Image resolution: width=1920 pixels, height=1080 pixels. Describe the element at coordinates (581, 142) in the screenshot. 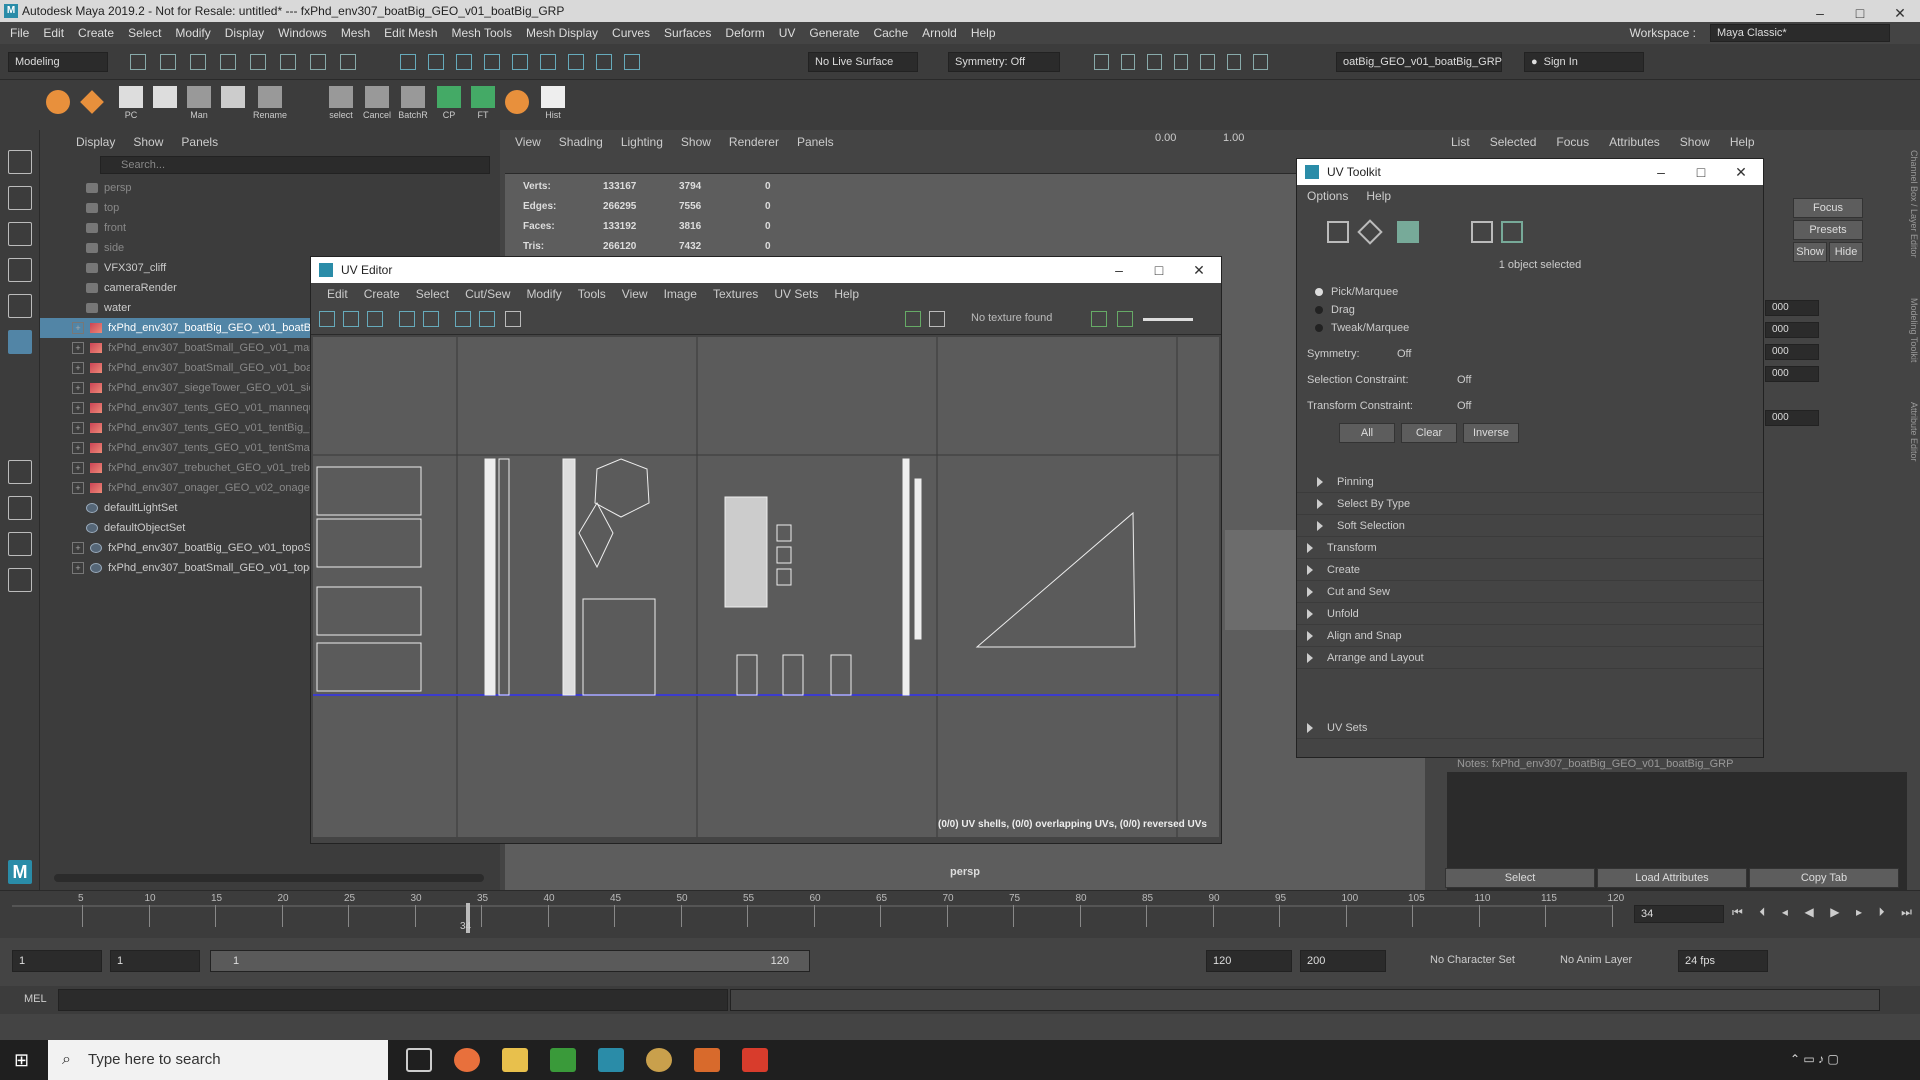

I see `viewport-menu-shading: Shading` at that location.